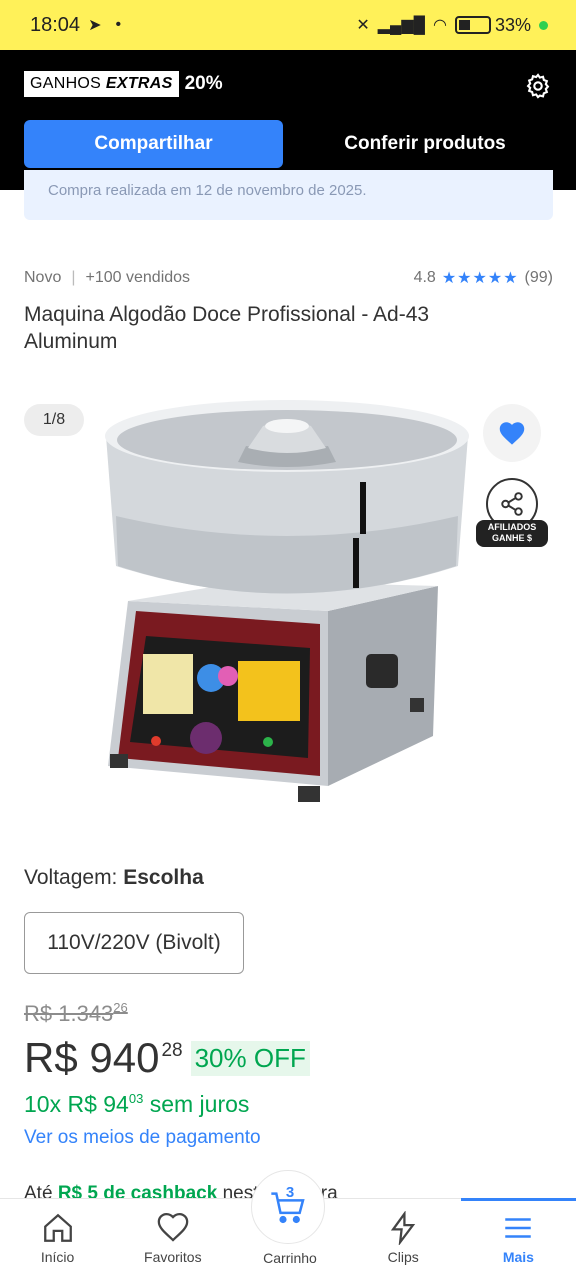 The height and width of the screenshot is (1280, 576). Describe the element at coordinates (538, 277) in the screenshot. I see `review-count: (99)` at that location.